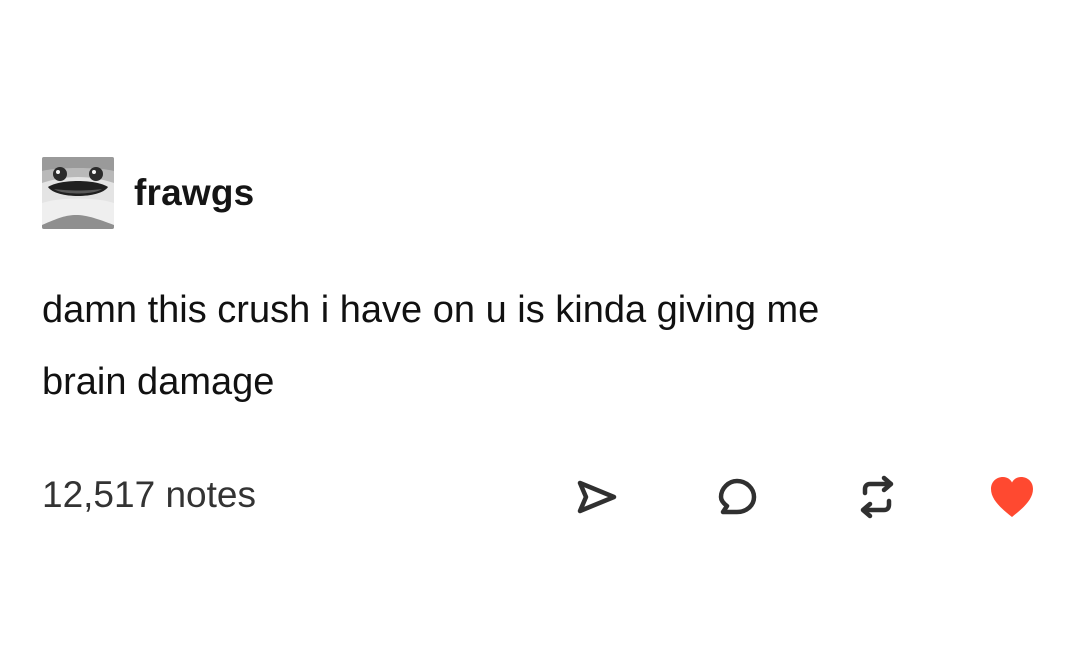  Describe the element at coordinates (542, 497) in the screenshot. I see `post-footer: 12,517 notes` at that location.